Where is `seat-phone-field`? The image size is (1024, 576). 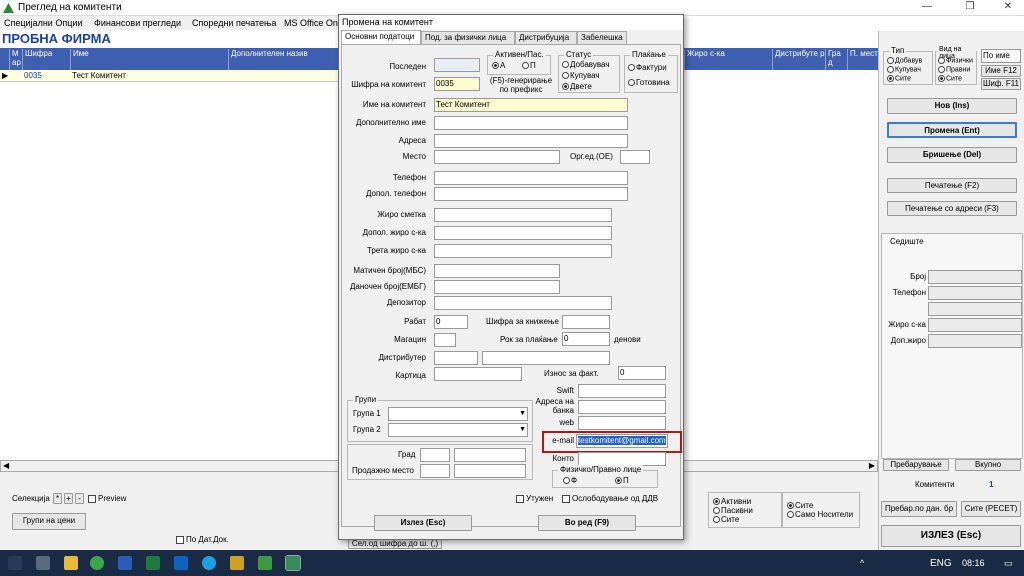 seat-phone-field is located at coordinates (975, 293).